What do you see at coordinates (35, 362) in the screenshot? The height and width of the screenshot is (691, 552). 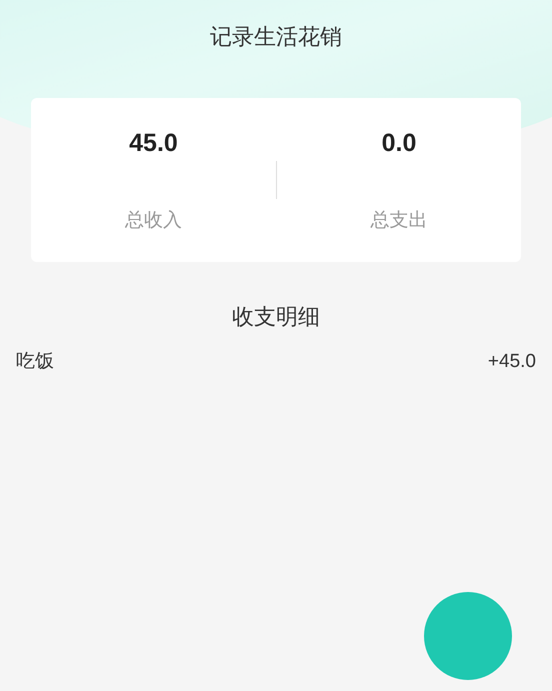 I see `record-name: 吃饭` at bounding box center [35, 362].